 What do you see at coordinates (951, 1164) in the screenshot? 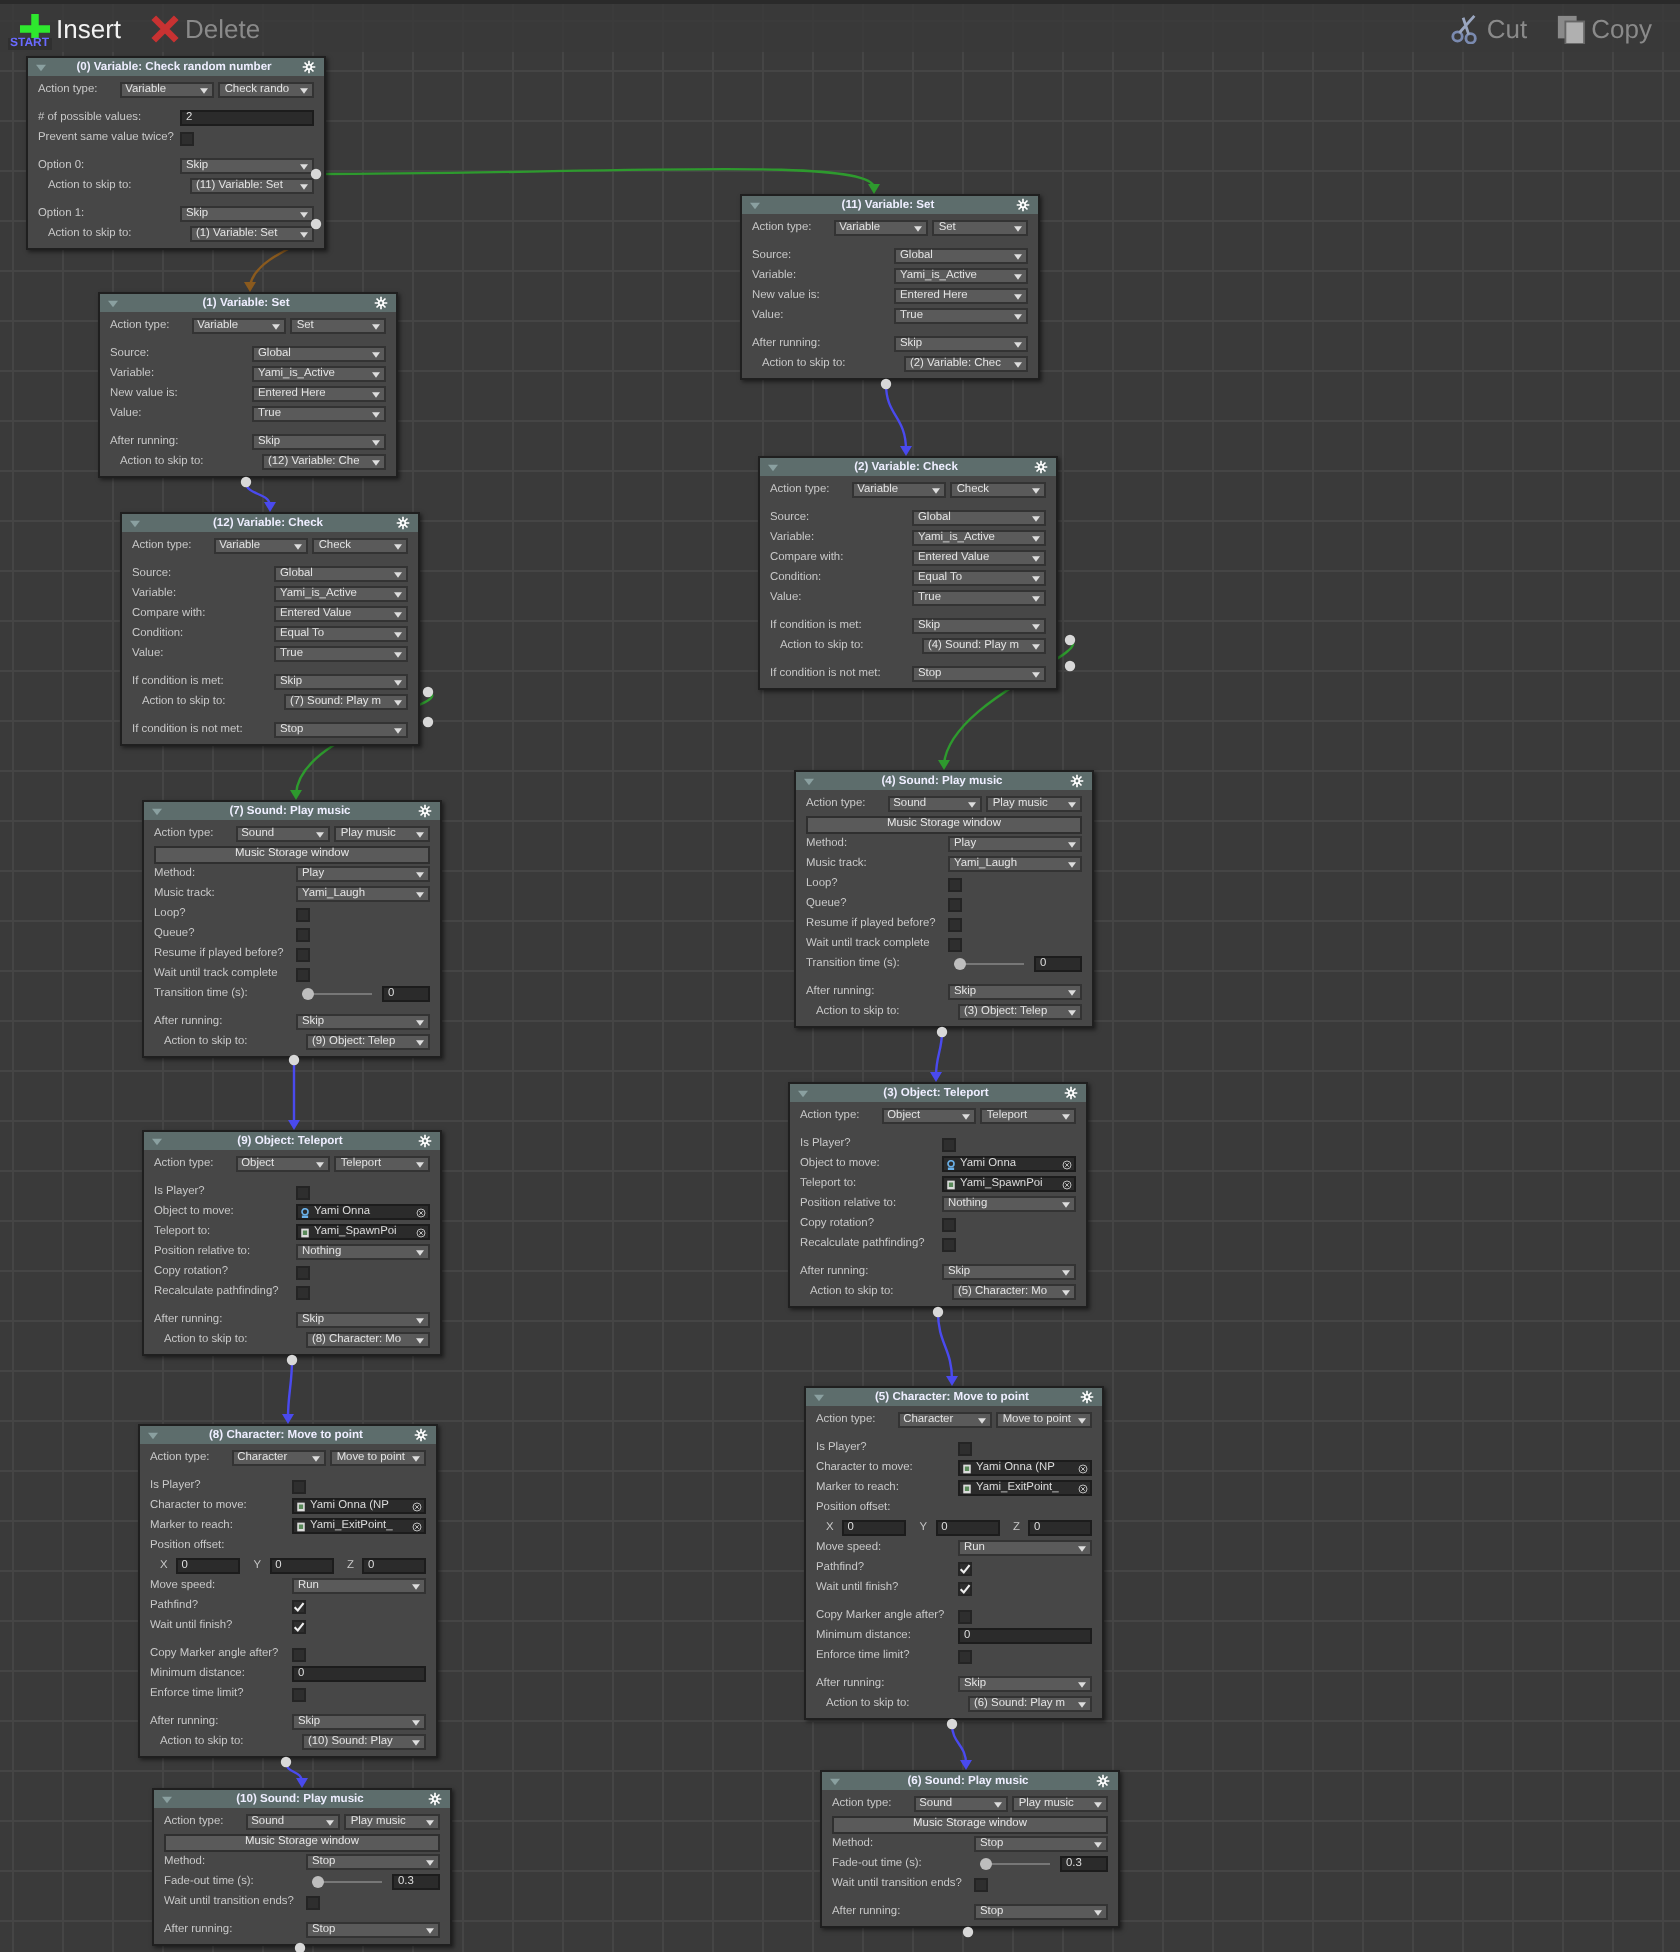
I see `person-icon` at bounding box center [951, 1164].